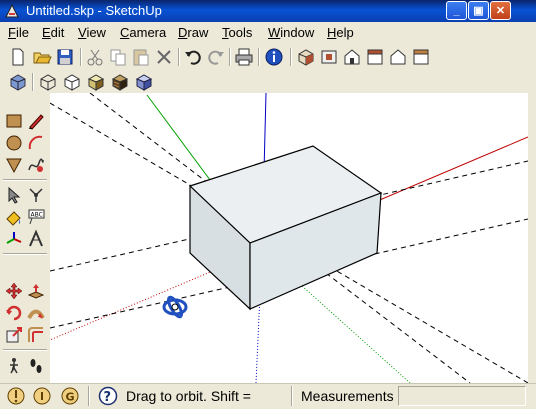  I want to click on help-icon: ?, so click(108, 396).